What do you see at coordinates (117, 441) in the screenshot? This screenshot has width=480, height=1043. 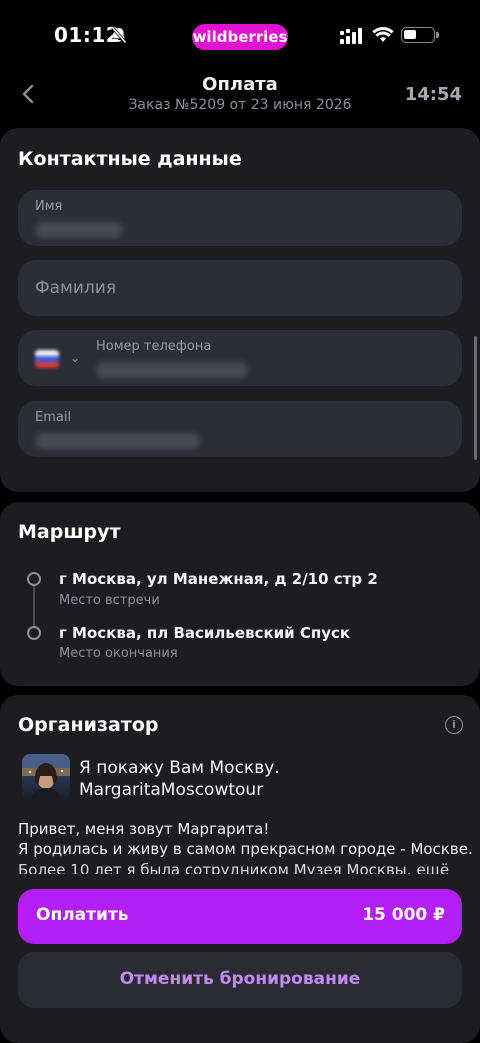 I see `email-value-blurred` at bounding box center [117, 441].